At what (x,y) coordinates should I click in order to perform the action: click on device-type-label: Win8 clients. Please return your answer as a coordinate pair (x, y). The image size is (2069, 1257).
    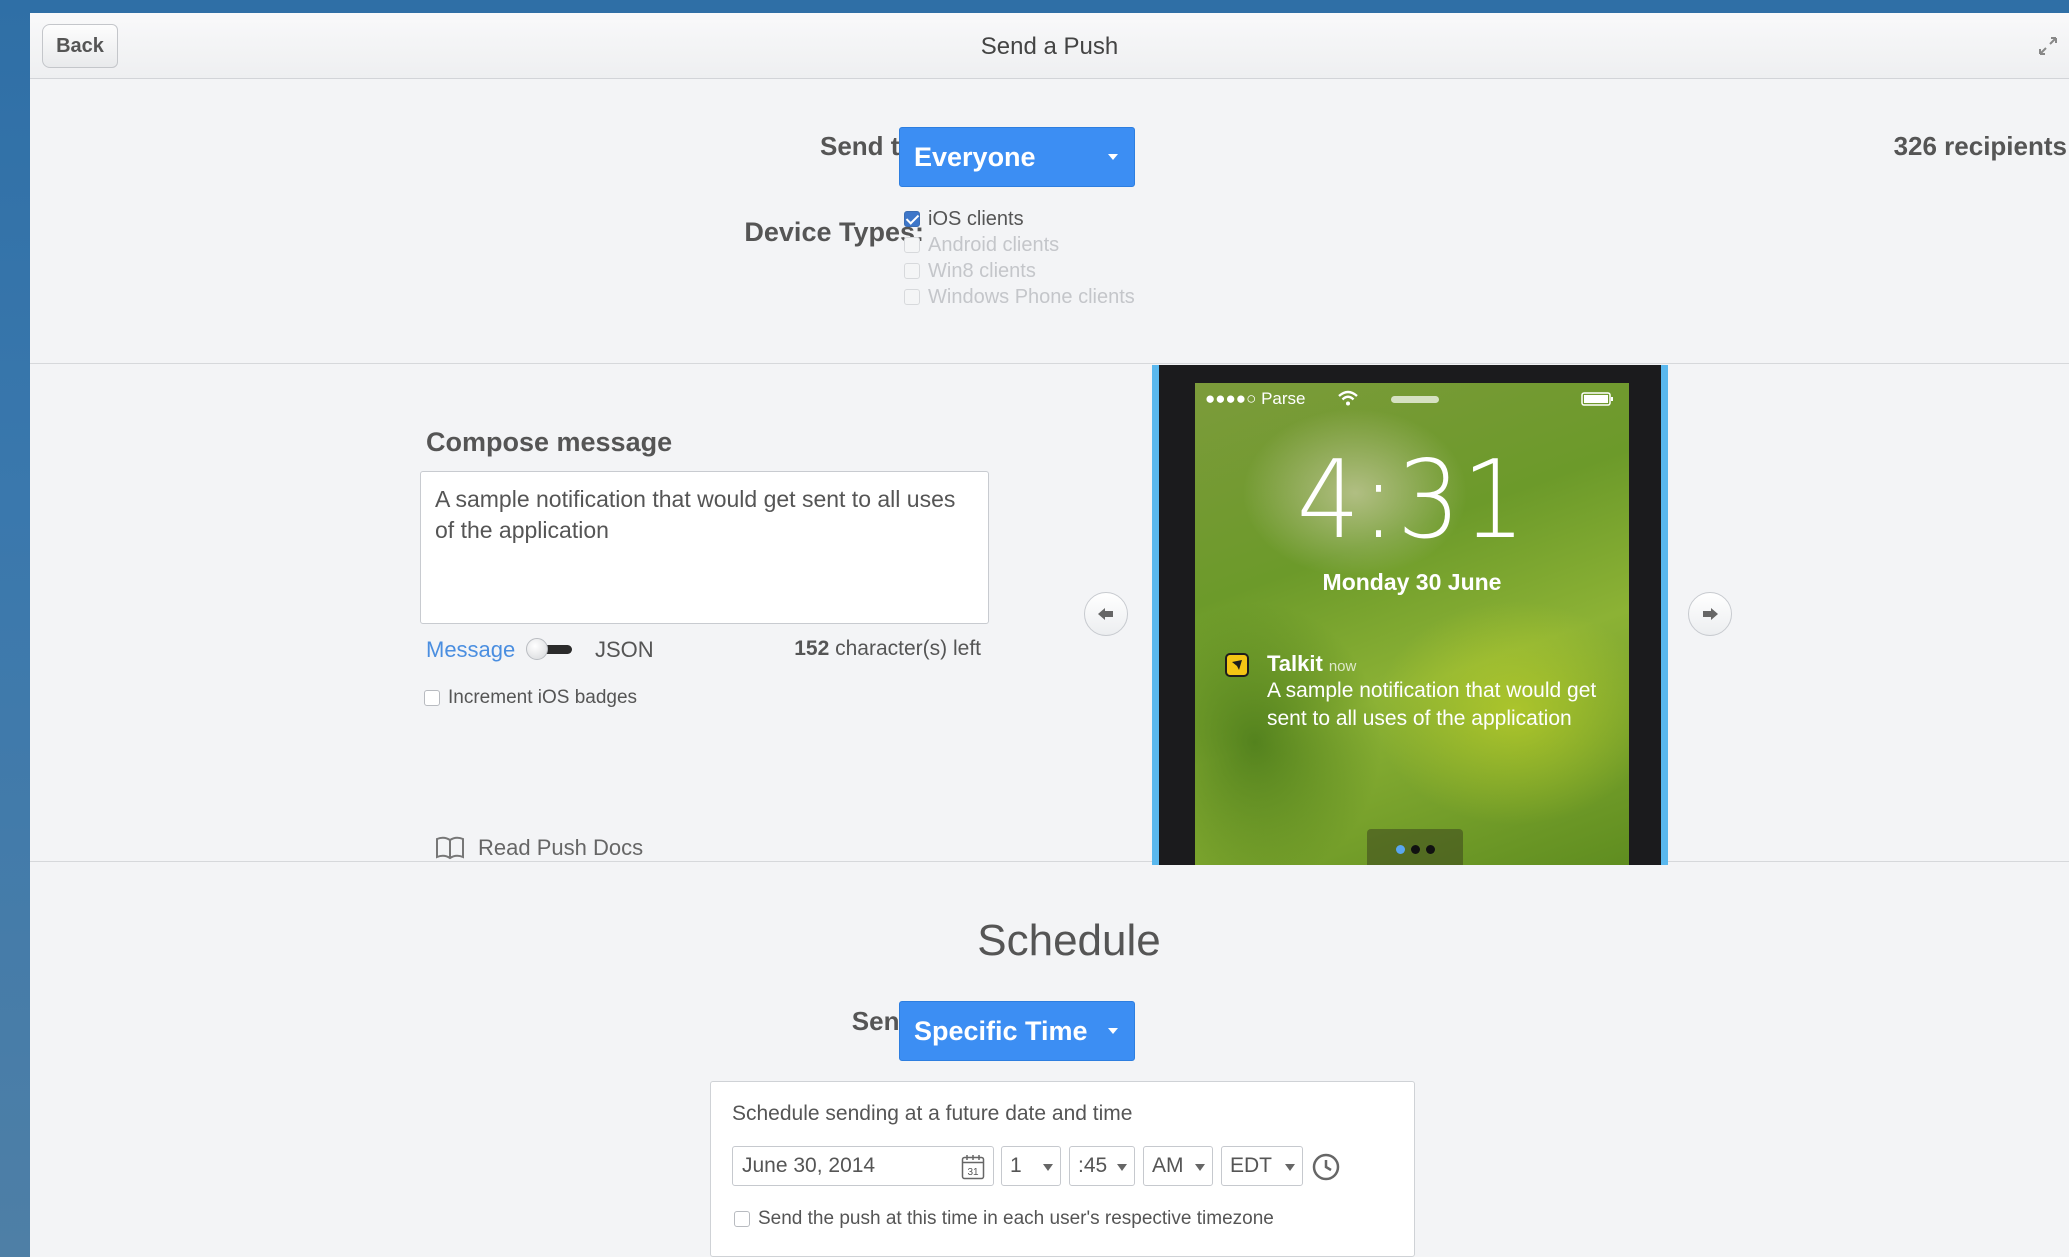
    Looking at the image, I should click on (982, 270).